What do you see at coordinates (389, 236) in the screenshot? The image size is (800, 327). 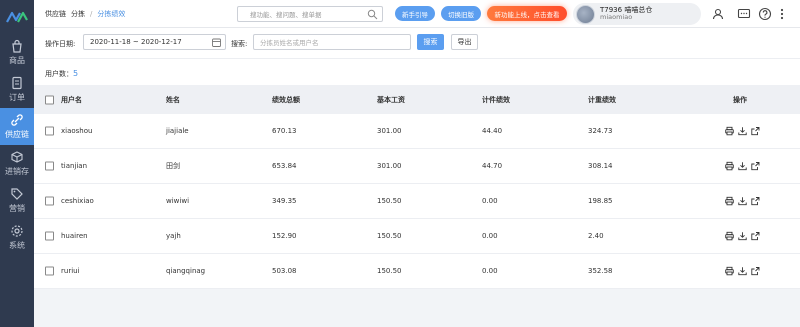 I see `cell-base-salary: 150.50` at bounding box center [389, 236].